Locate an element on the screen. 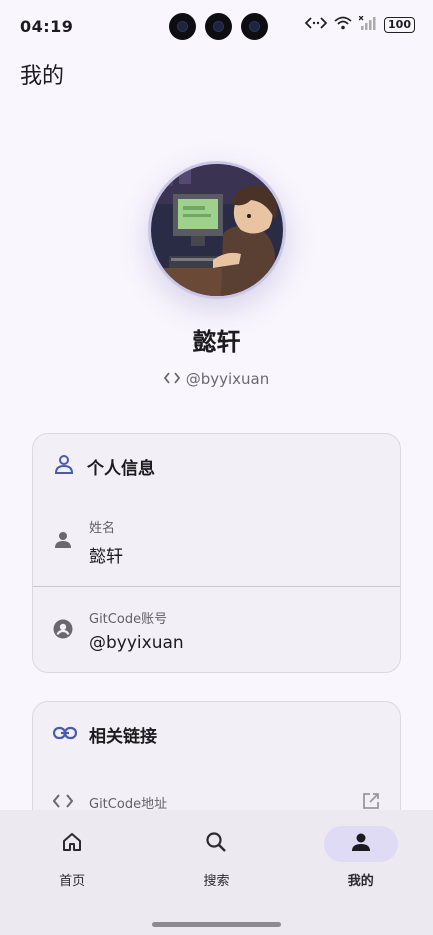 Image resolution: width=433 pixels, height=935 pixels. profile-handle: @byyixuan is located at coordinates (227, 379).